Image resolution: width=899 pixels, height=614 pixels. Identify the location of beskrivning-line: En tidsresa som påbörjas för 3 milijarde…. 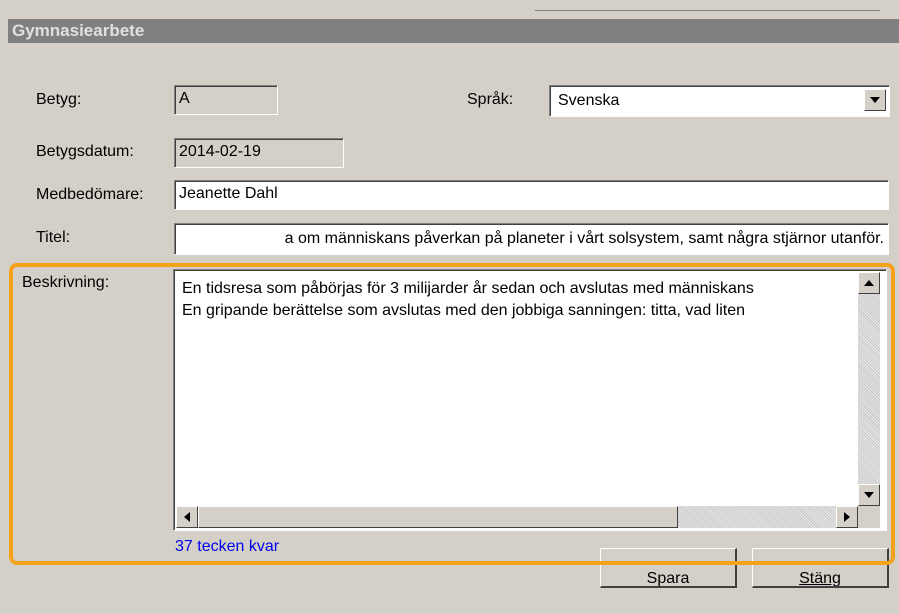
(468, 288).